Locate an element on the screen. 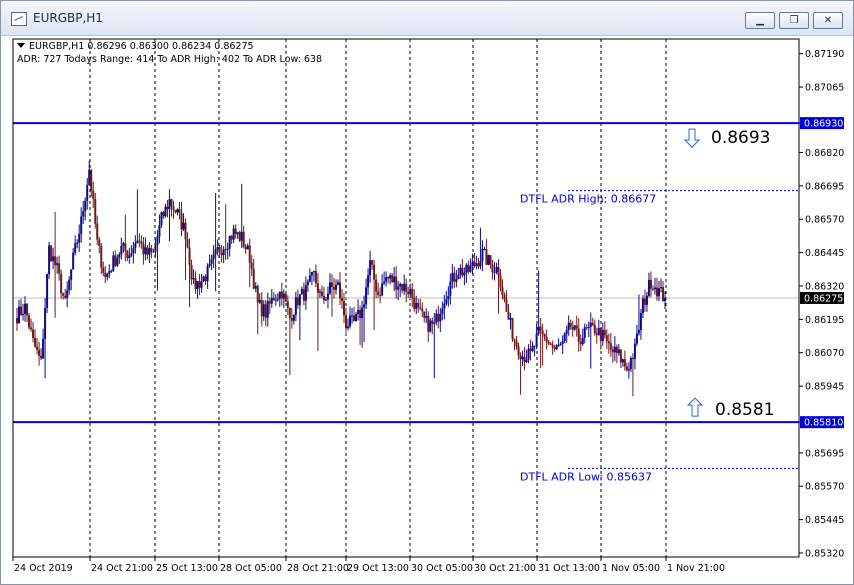  y-tick-label: 0.85570 is located at coordinates (824, 487).